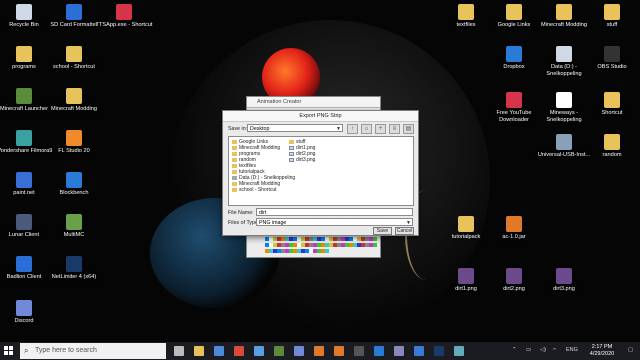  I want to click on new-folder-icon: +, so click(380, 129).